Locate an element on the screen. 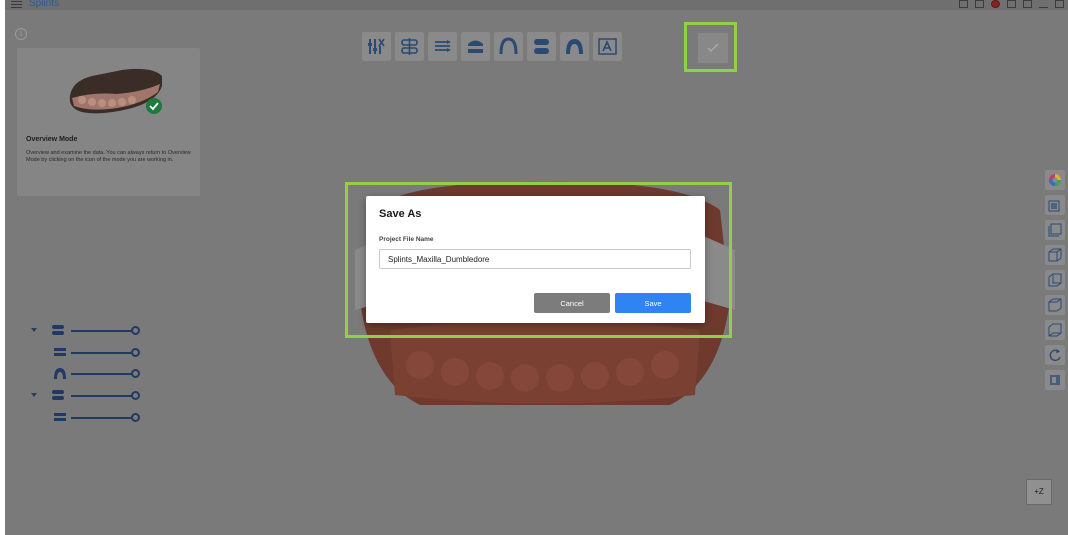  splint-stack-icon is located at coordinates (541, 46).